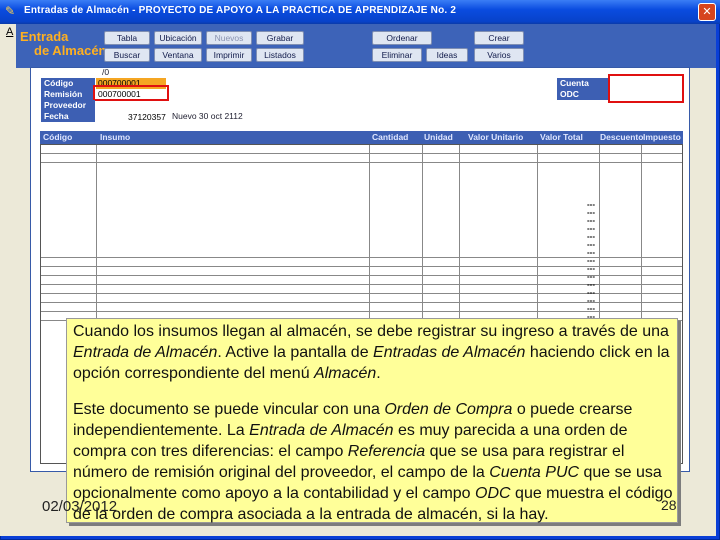 Image resolution: width=720 pixels, height=540 pixels. What do you see at coordinates (438, 137) in the screenshot?
I see `col-unidad: Unidad` at bounding box center [438, 137].